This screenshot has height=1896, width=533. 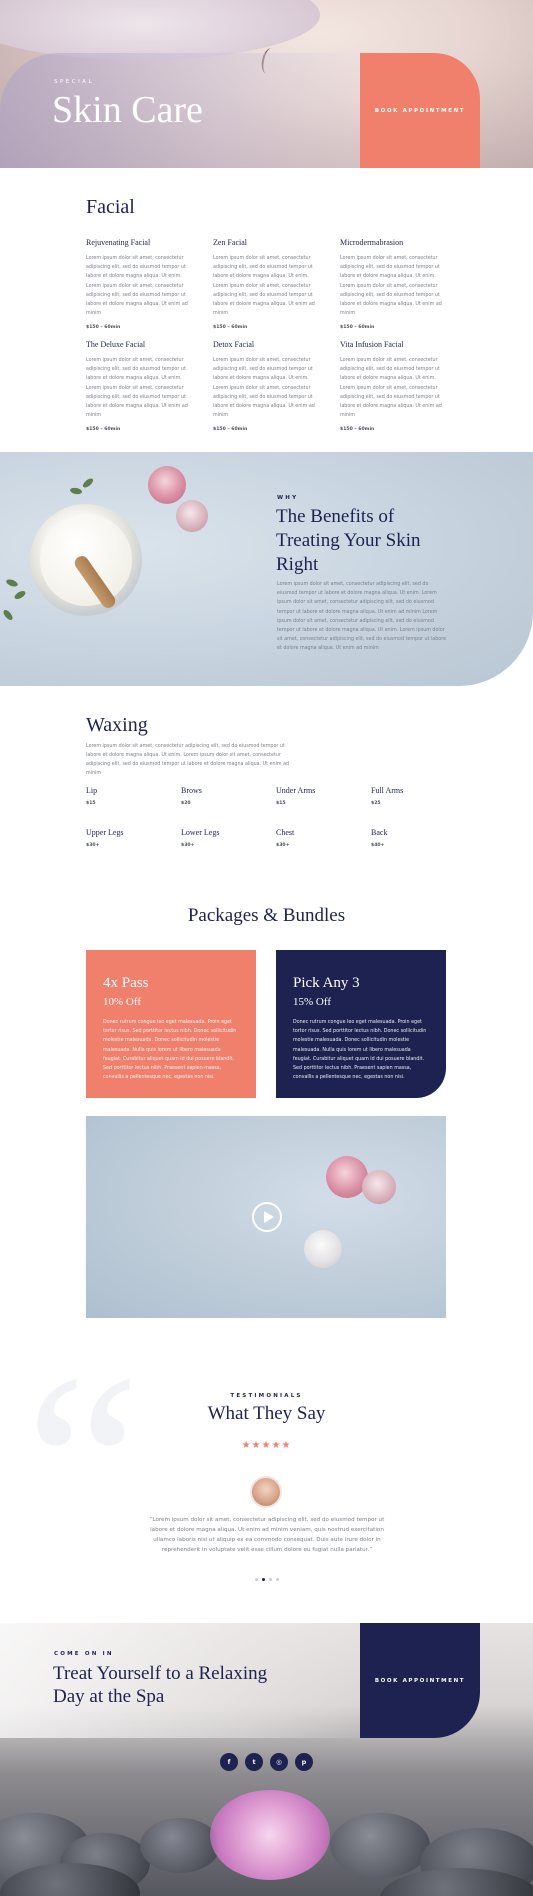 I want to click on play-button, so click(x=267, y=1217).